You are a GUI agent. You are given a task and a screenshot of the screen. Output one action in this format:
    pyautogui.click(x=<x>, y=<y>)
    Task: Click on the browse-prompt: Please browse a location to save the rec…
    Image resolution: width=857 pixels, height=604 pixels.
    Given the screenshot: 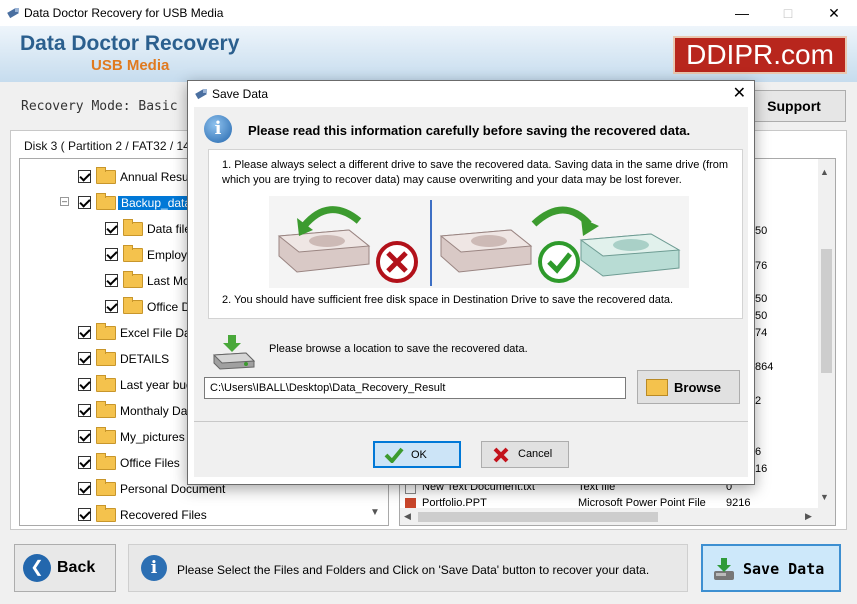 What is the action you would take?
    pyautogui.click(x=398, y=349)
    